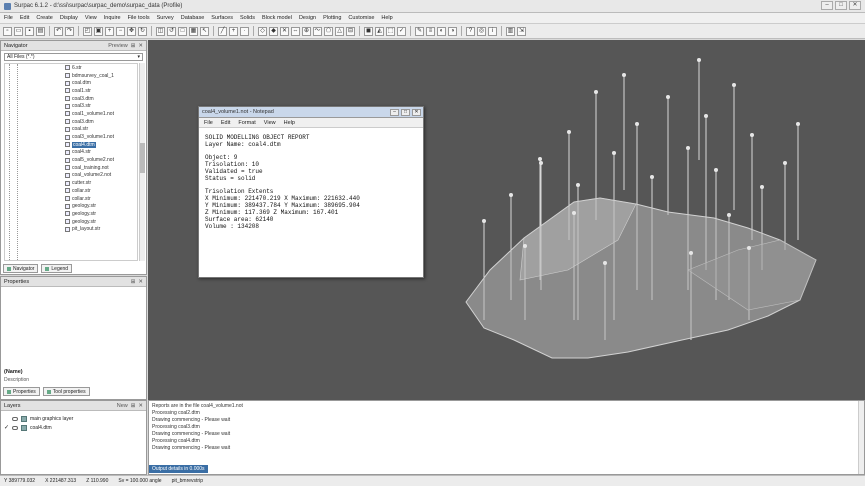 The image size is (865, 486). What do you see at coordinates (827, 5) in the screenshot?
I see `minimize-button: –` at bounding box center [827, 5].